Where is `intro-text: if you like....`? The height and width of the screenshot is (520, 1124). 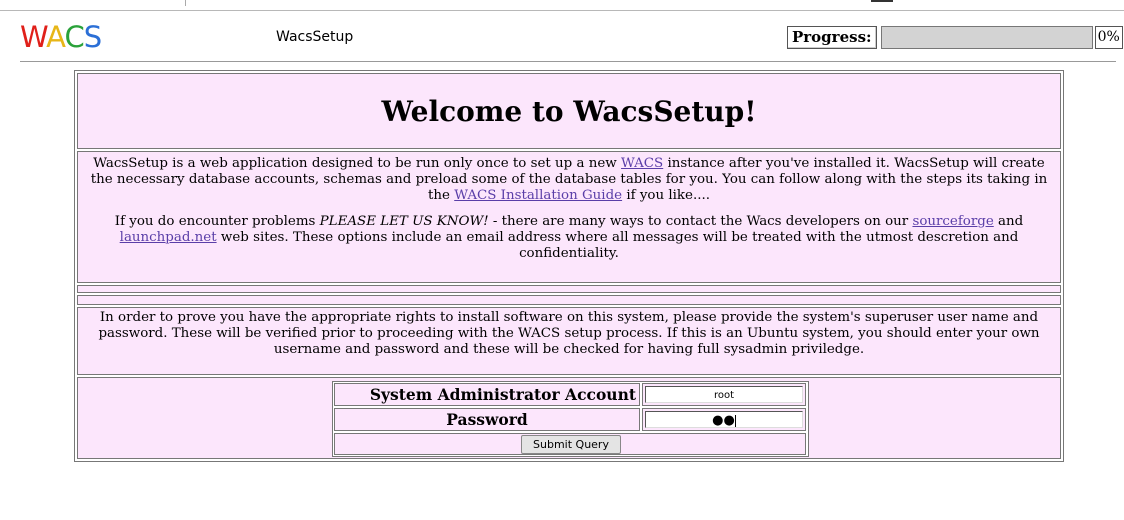 intro-text: if you like.... is located at coordinates (666, 195).